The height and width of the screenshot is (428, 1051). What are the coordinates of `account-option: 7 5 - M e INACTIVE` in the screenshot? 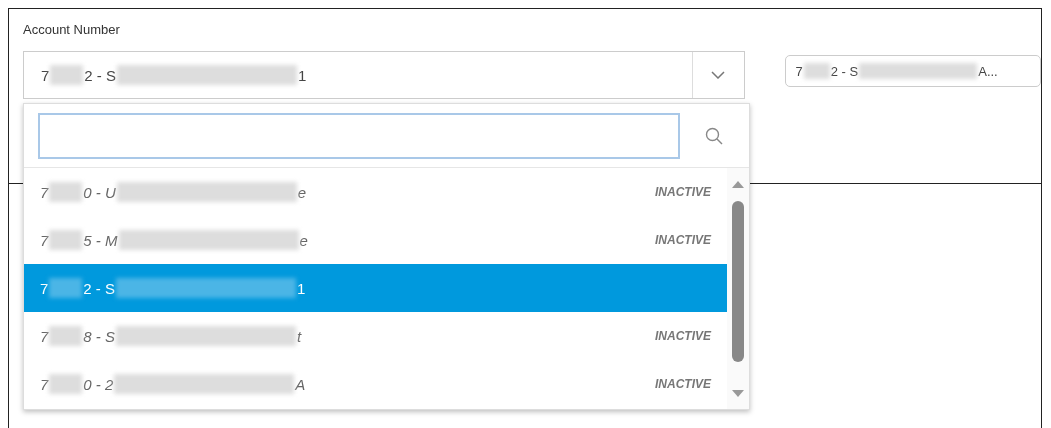 It's located at (375, 240).